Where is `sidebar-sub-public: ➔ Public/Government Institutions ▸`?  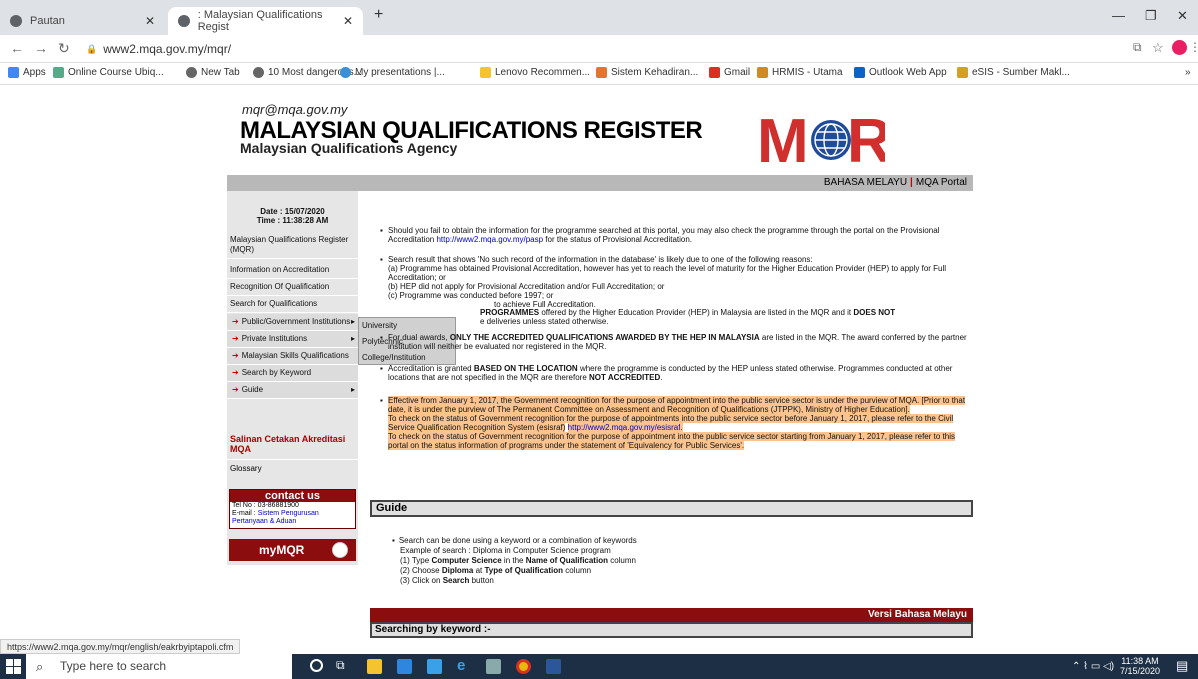
sidebar-sub-public: ➔ Public/Government Institutions ▸ is located at coordinates (292, 322).